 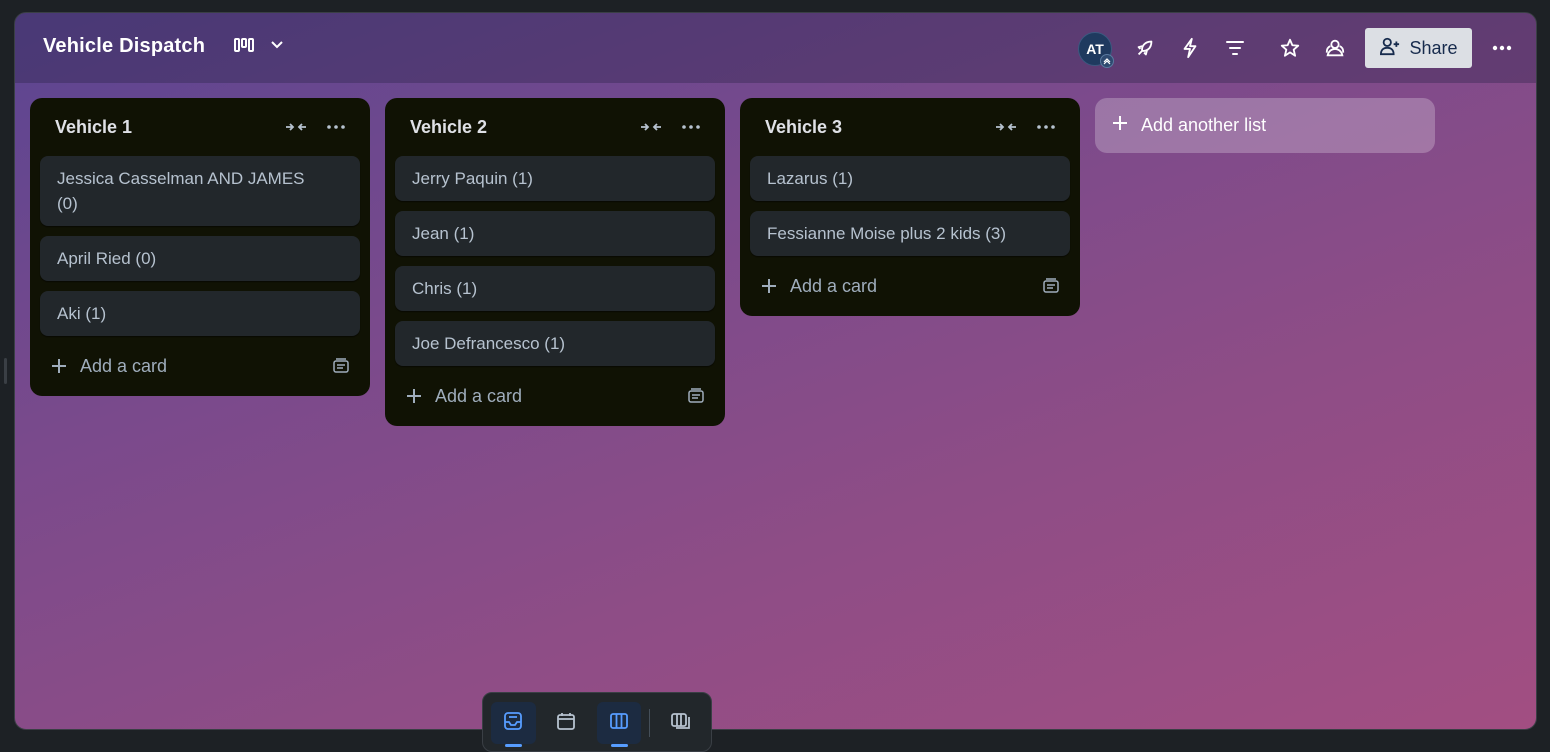 What do you see at coordinates (1433, 47) in the screenshot?
I see `share-label: Share` at bounding box center [1433, 47].